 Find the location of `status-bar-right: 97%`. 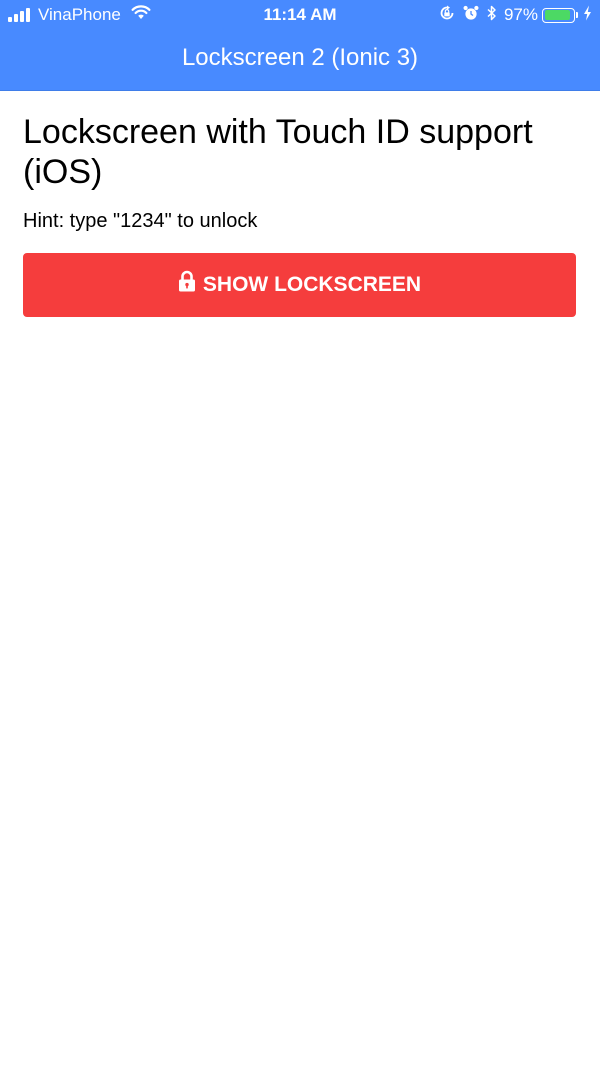

status-bar-right: 97% is located at coordinates (511, 15).